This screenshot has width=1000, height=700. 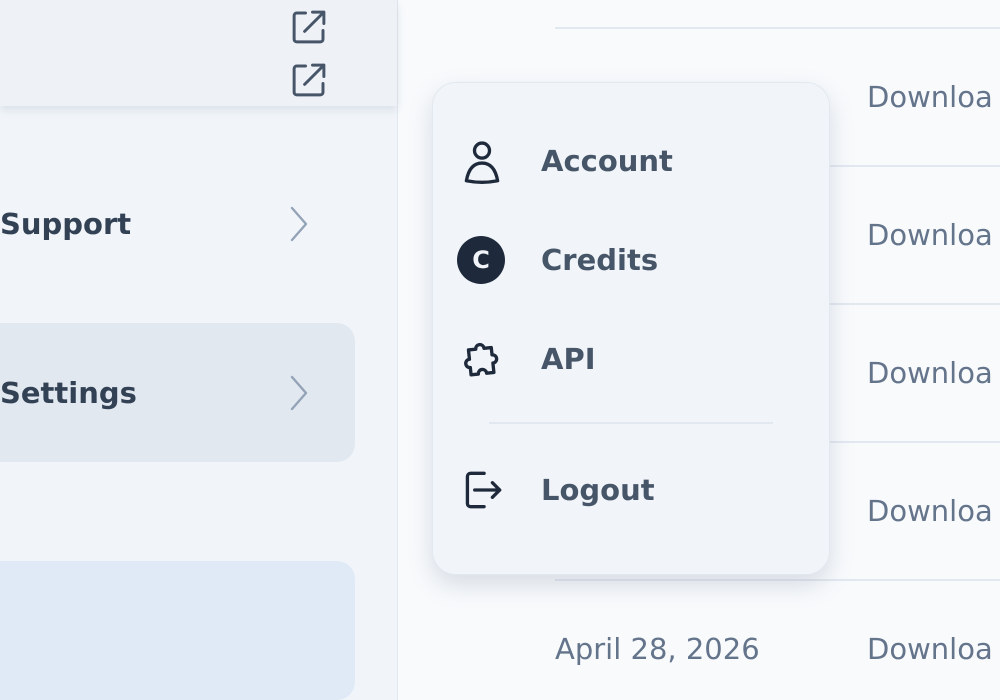 I want to click on menu-item: Logout, so click(x=631, y=490).